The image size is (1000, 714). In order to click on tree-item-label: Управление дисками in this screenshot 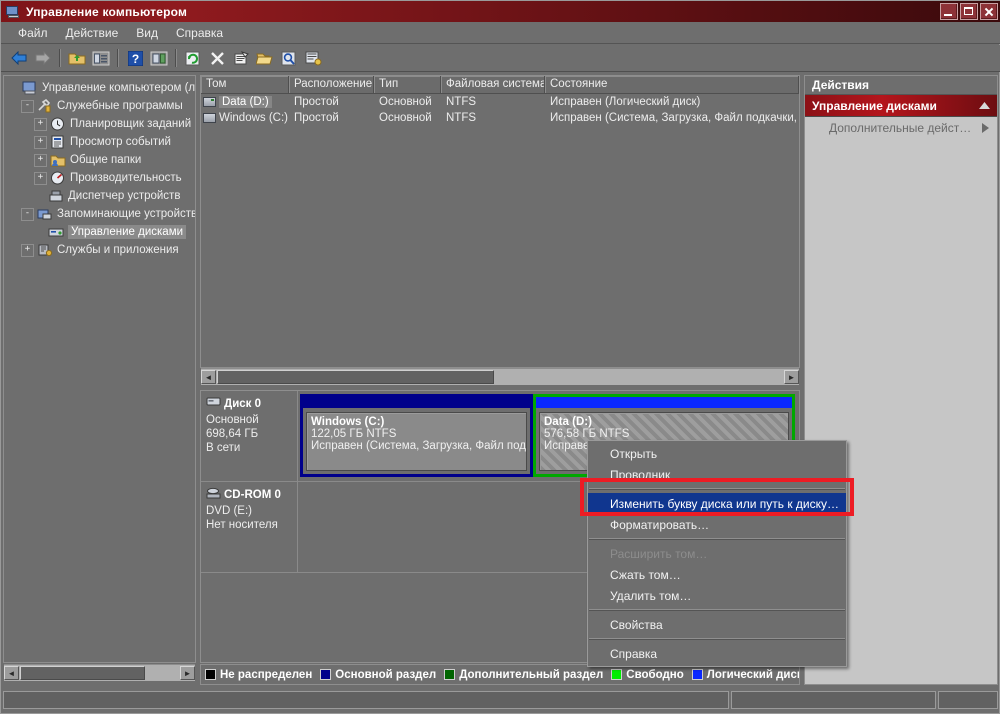, I will do `click(127, 232)`.